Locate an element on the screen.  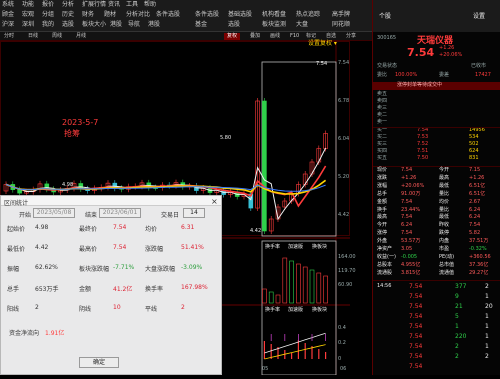
menu-system: 系统 is located at coordinates (8, 5).